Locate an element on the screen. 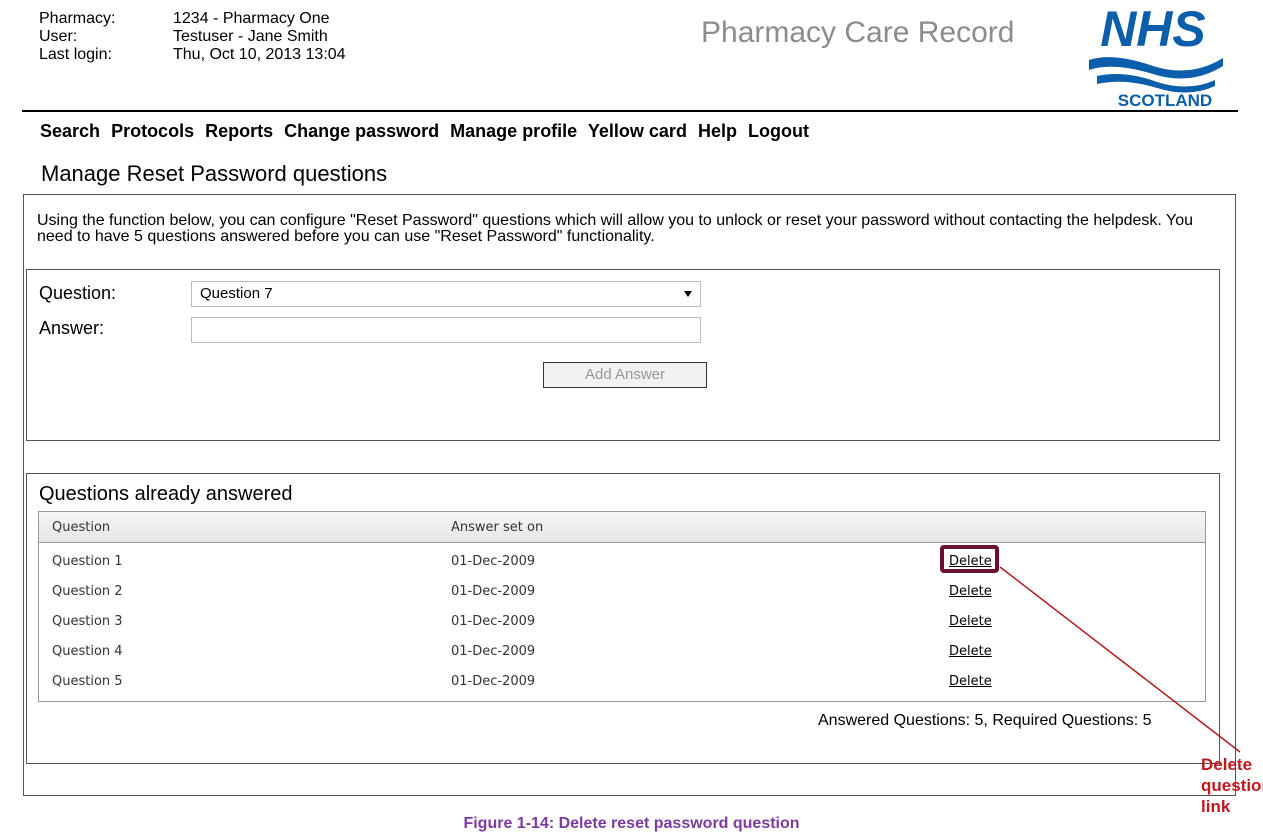  answered-title: Questions already answered is located at coordinates (166, 494).